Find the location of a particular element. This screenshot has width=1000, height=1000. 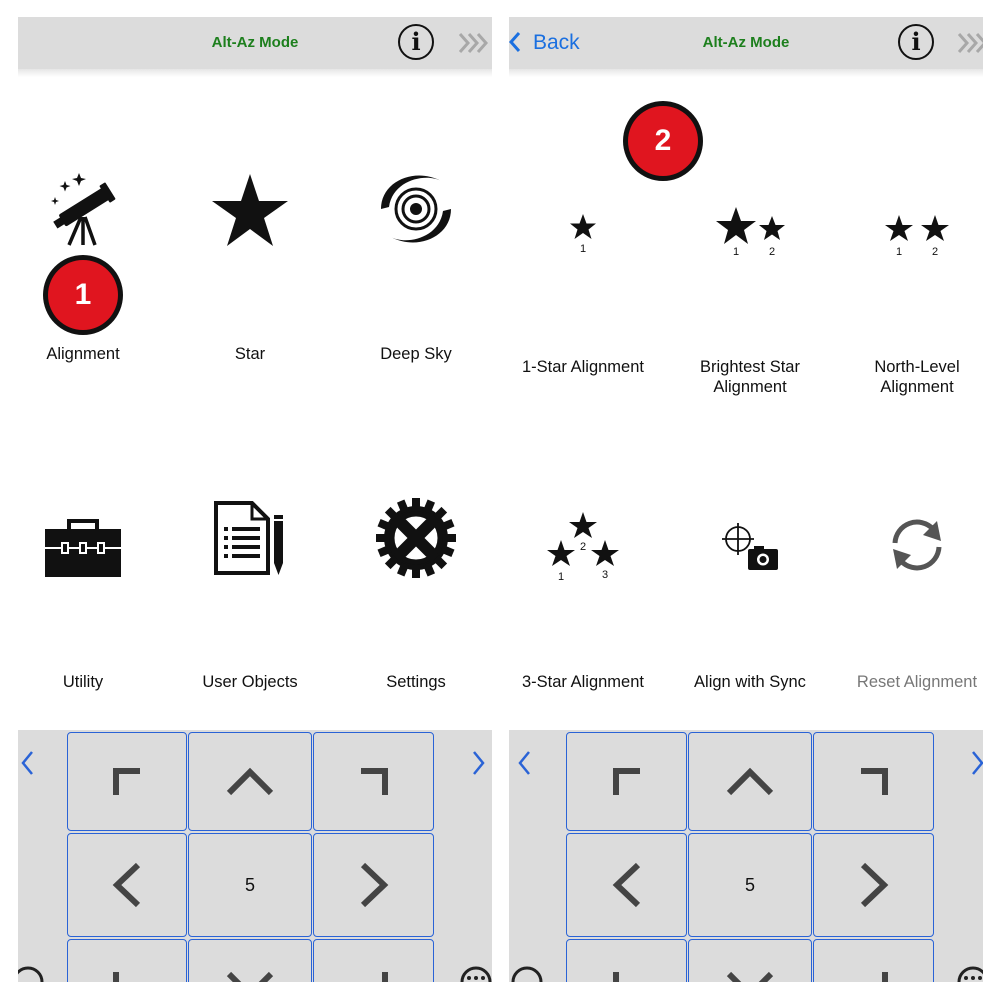

menu-item-alignment is located at coordinates (90, 207).